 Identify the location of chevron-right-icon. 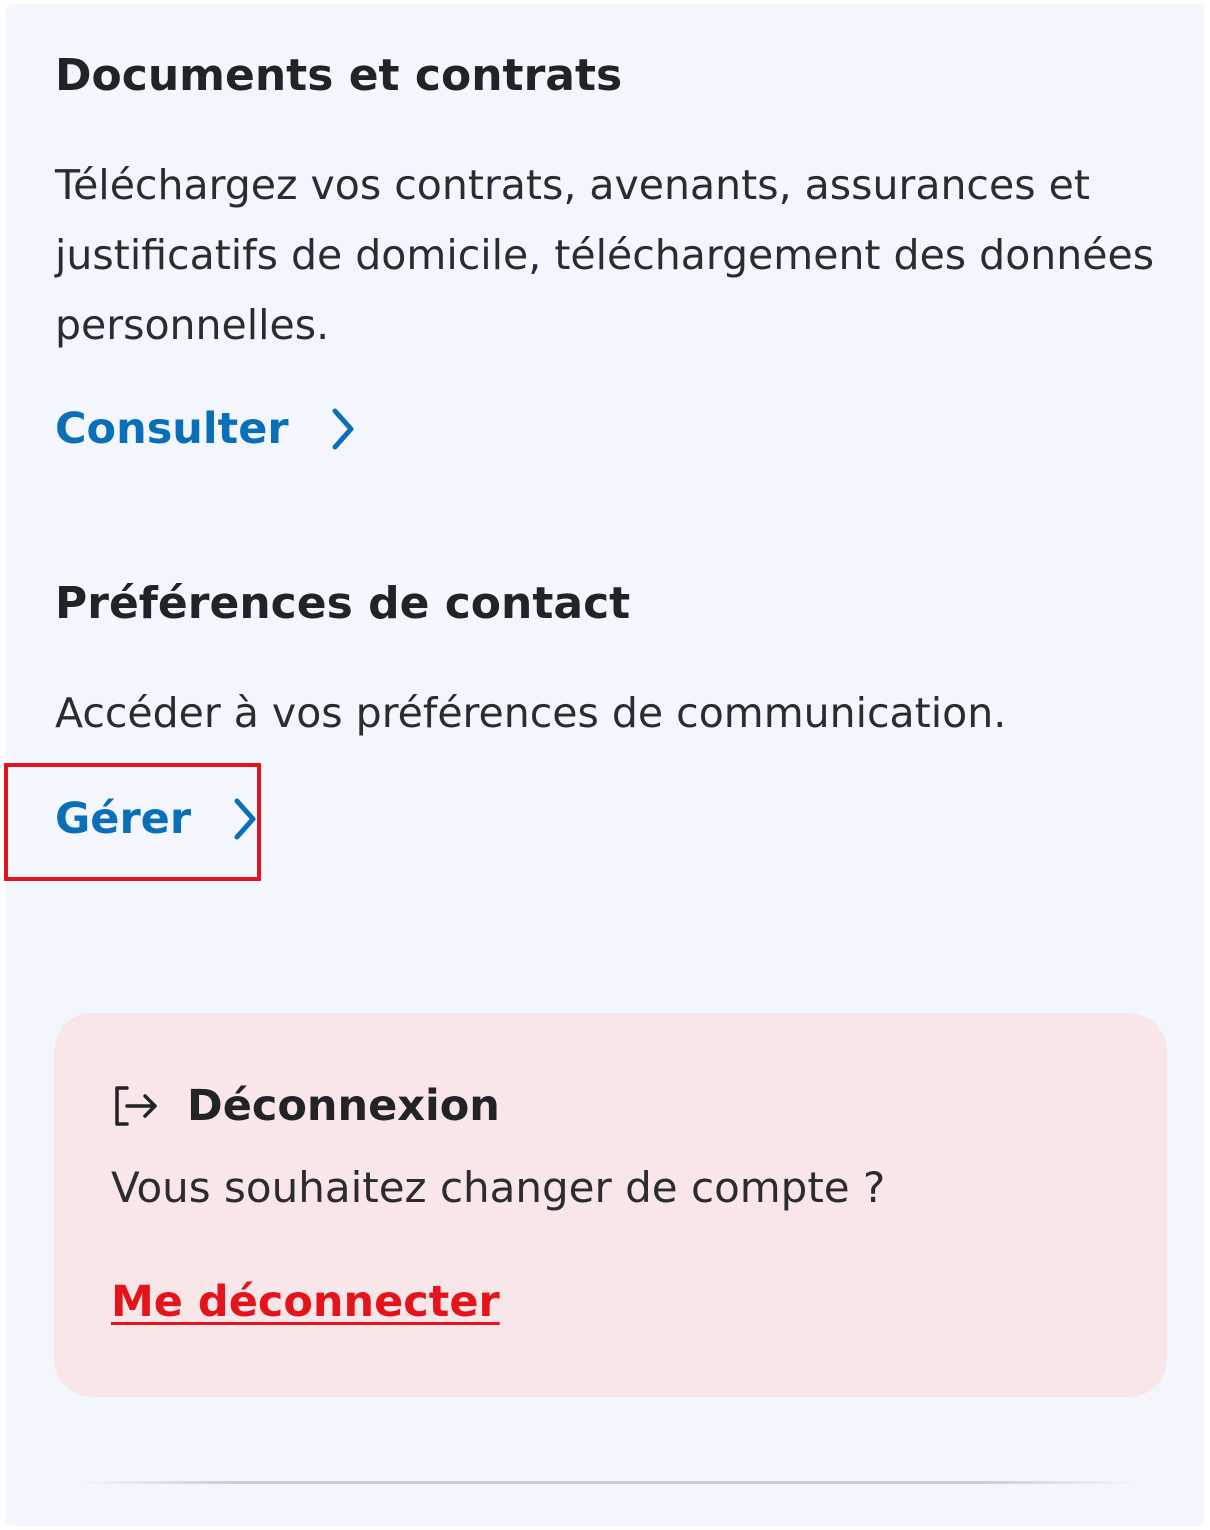
(343, 429).